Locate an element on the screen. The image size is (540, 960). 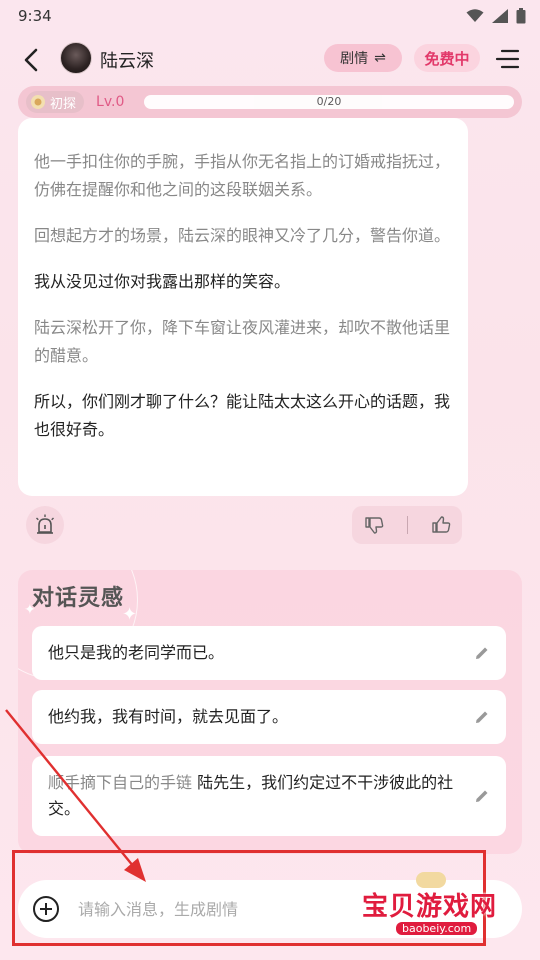
intimacy-level-bar: 初探 Lv.0 0/20 is located at coordinates (270, 102).